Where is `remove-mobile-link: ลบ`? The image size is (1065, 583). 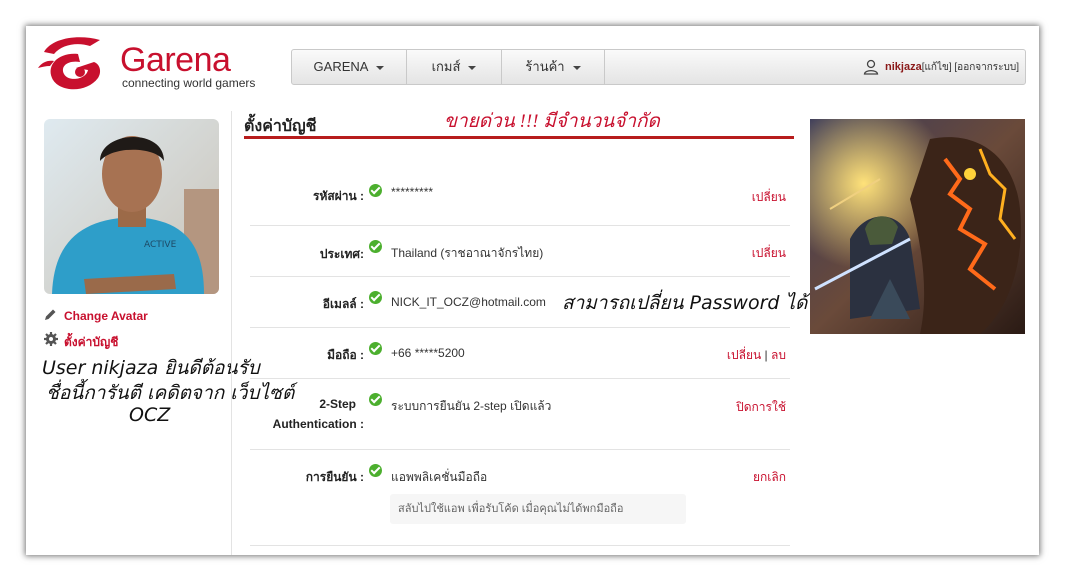 remove-mobile-link: ลบ is located at coordinates (778, 355).